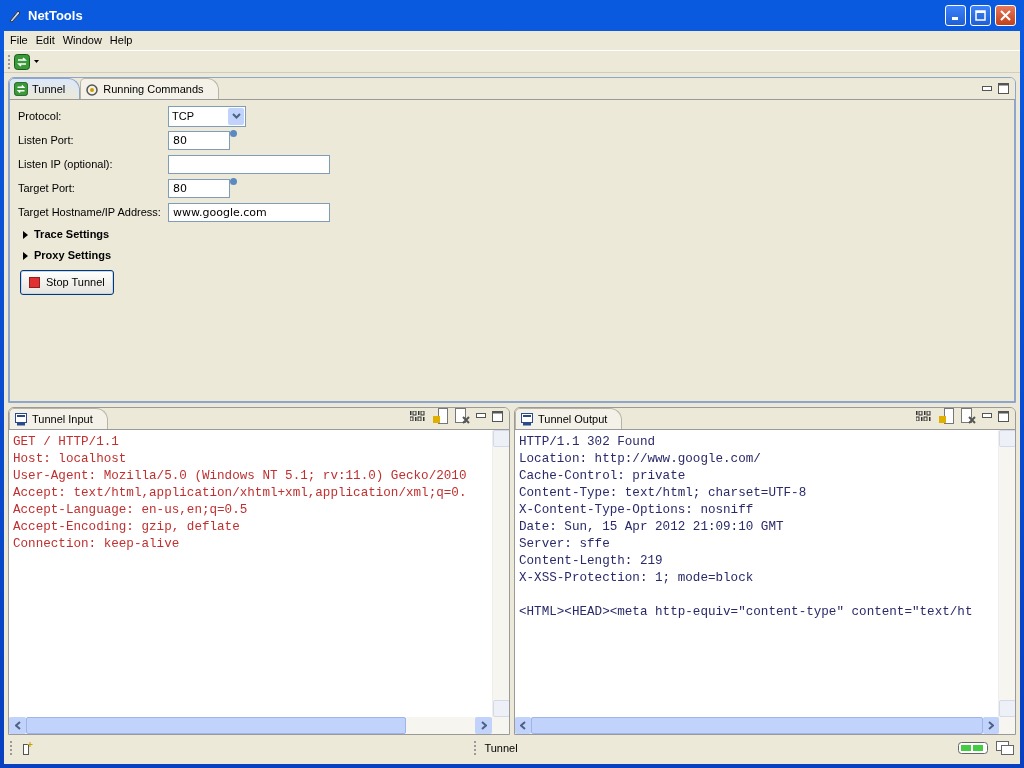  I want to click on protocol-dropdown: TCP, so click(207, 116).